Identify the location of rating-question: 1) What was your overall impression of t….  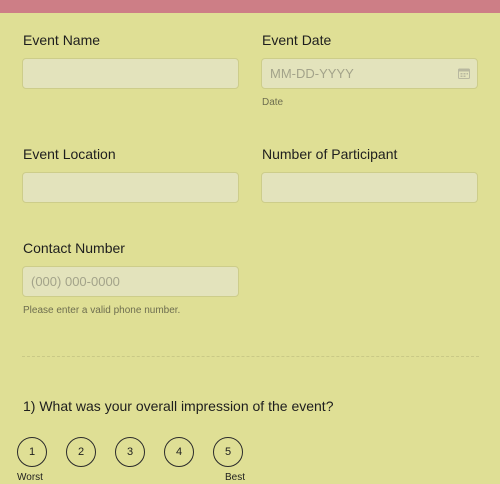
(178, 406).